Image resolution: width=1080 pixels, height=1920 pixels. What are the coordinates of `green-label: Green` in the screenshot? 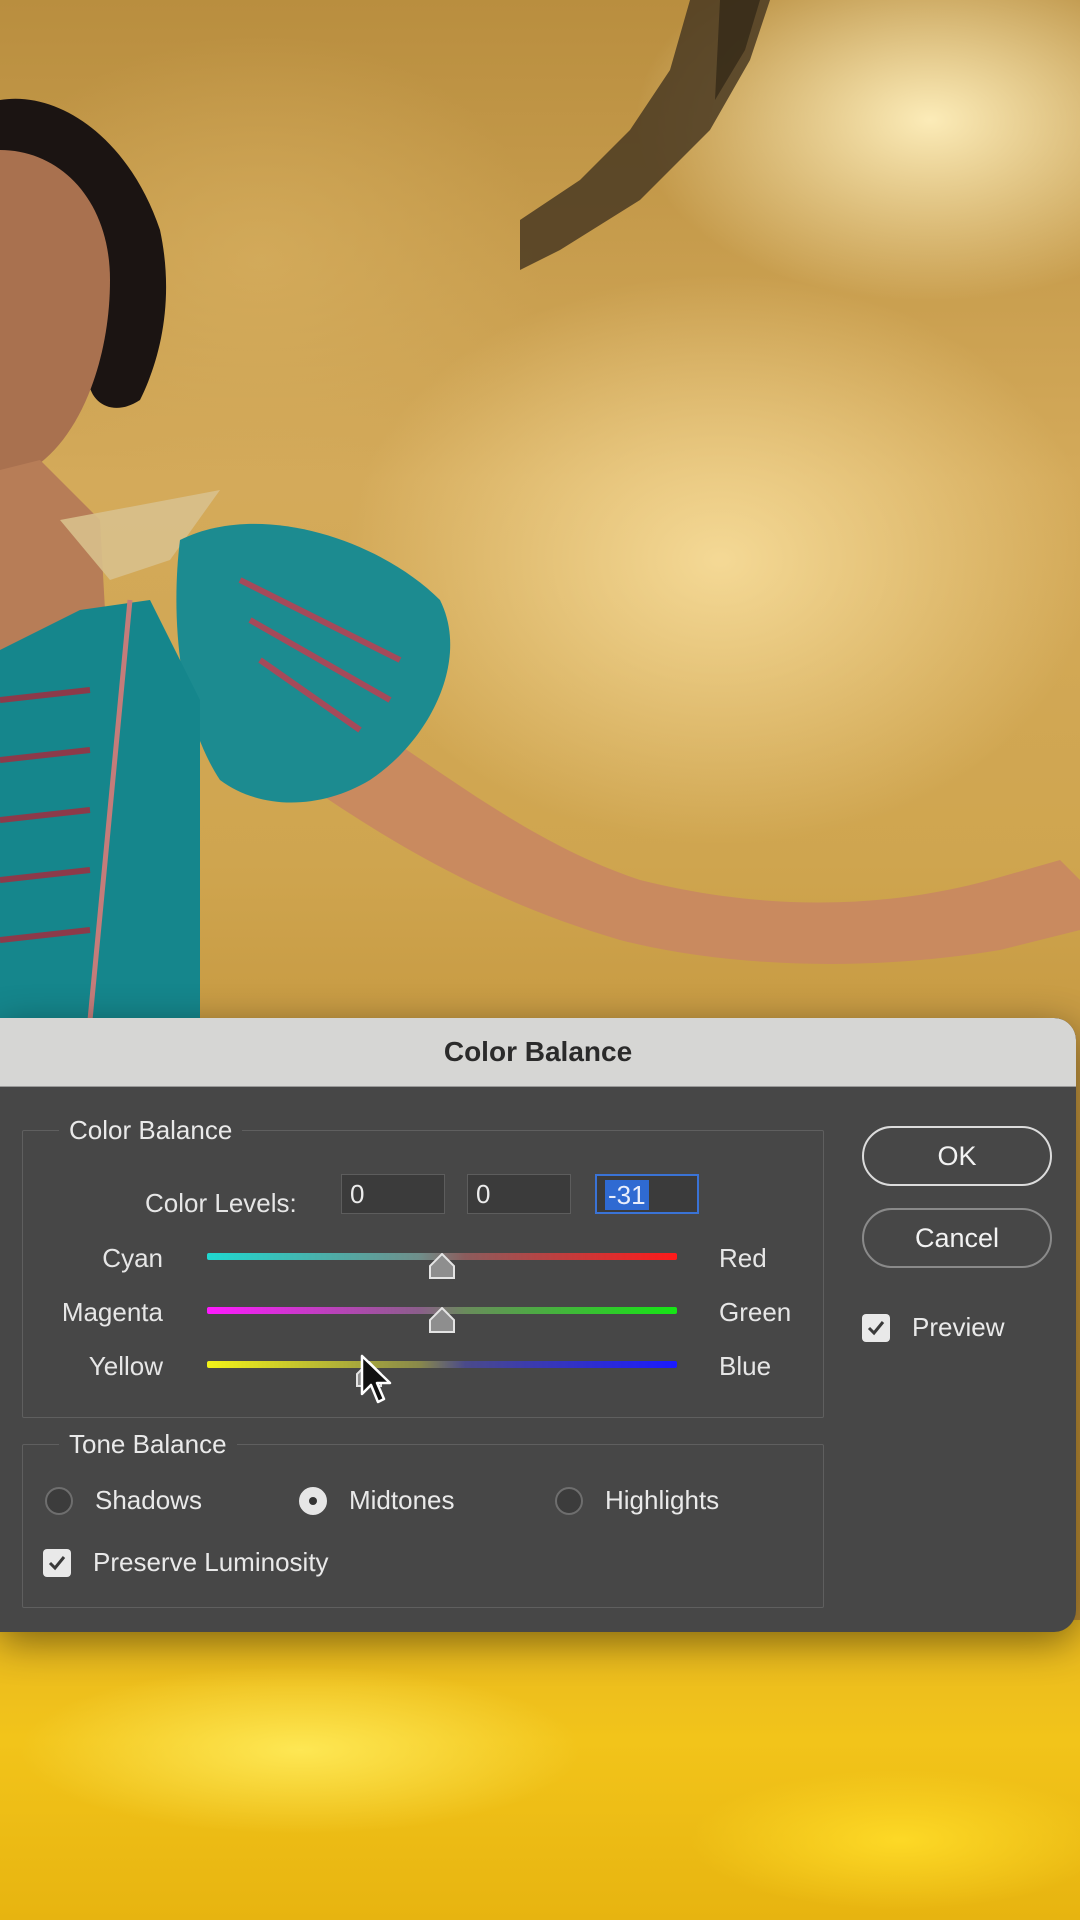 It's located at (755, 1312).